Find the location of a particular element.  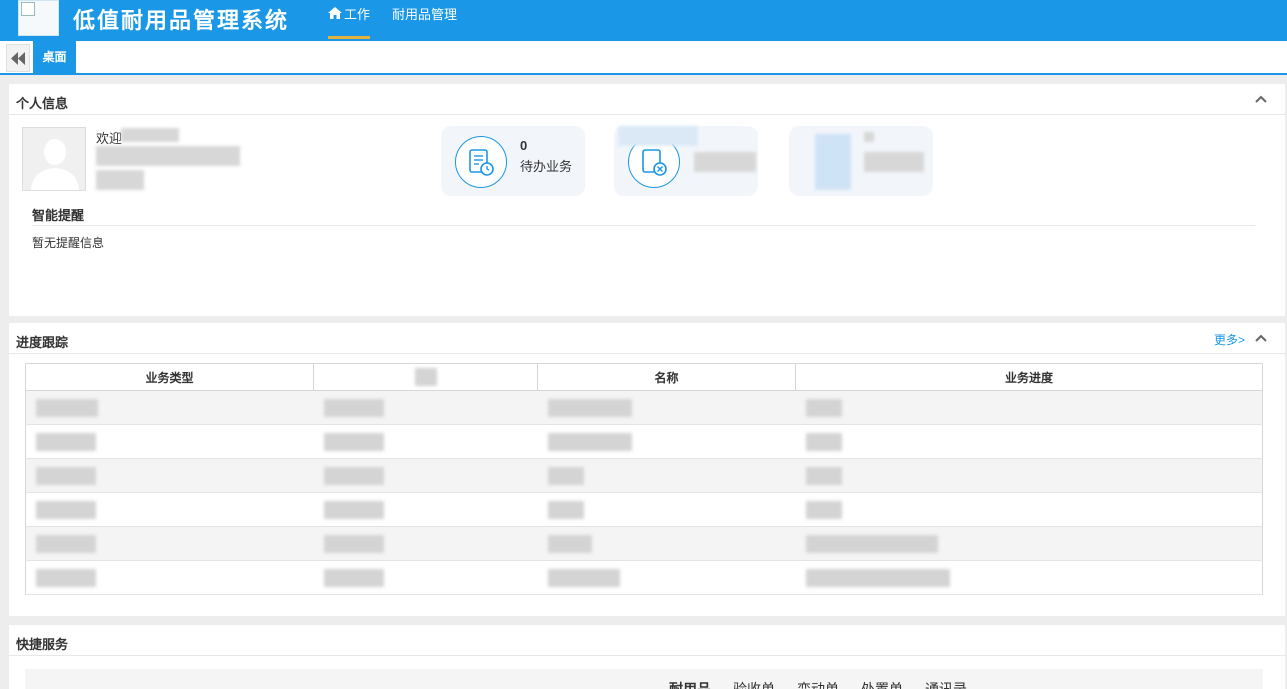

nav-work: 工作 is located at coordinates (349, 20).